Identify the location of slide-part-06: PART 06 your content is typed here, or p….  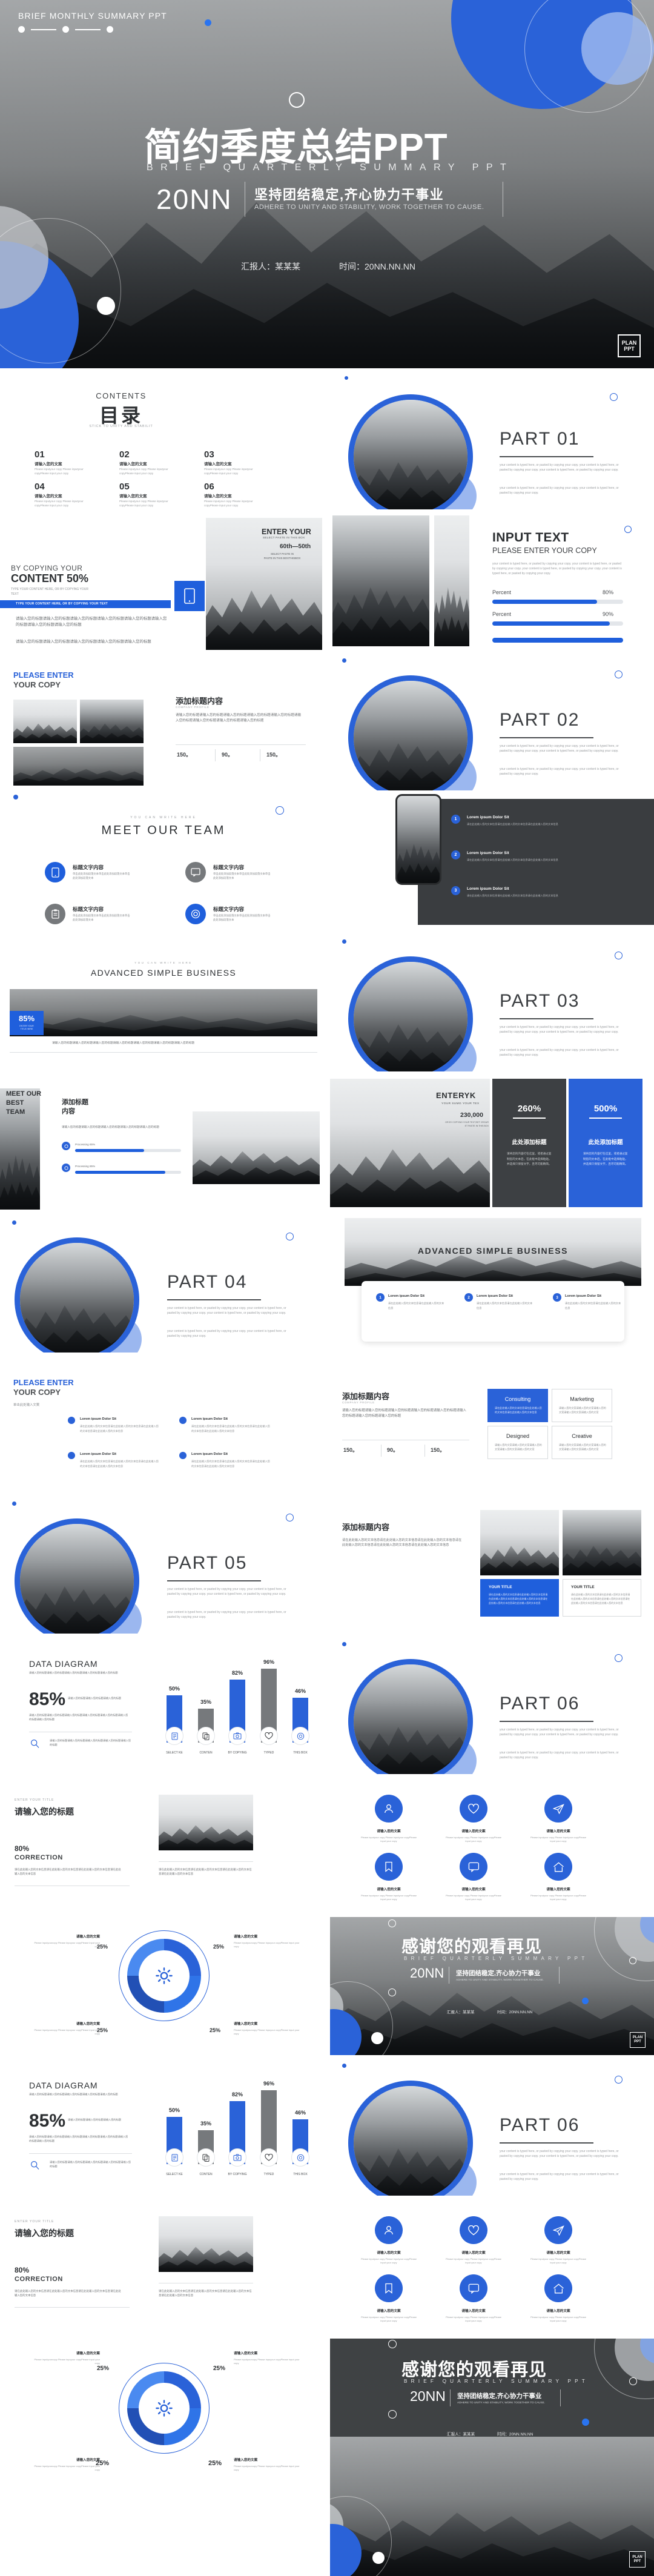
(492, 1705).